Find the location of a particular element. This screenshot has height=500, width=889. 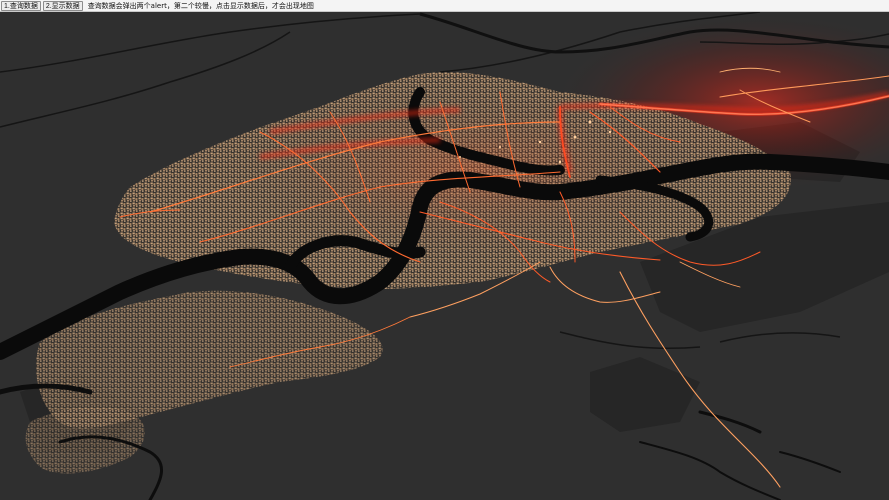

hint-text: 查询数据会弹出两个alert，第二个较慢，点击显示数据后，才会出现地图 is located at coordinates (200, 5).